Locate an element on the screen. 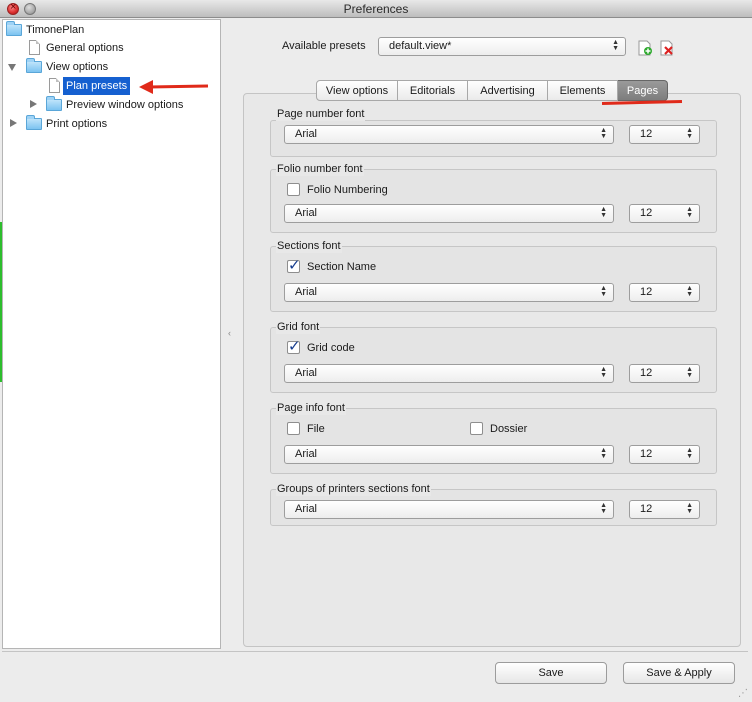 The image size is (752, 702). tree-item-label: General options is located at coordinates (85, 48).